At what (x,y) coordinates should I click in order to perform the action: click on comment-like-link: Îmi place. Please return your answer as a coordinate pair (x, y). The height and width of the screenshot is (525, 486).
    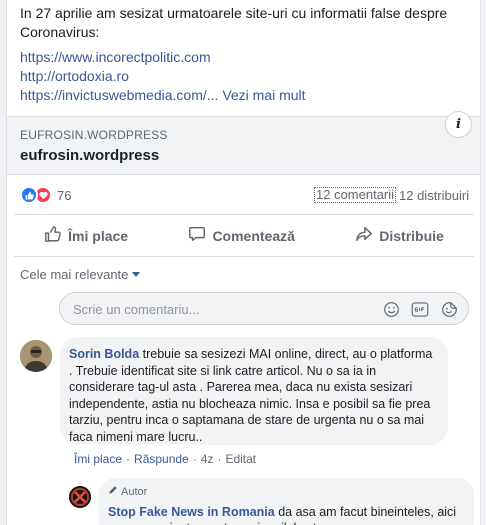
    Looking at the image, I should click on (98, 459).